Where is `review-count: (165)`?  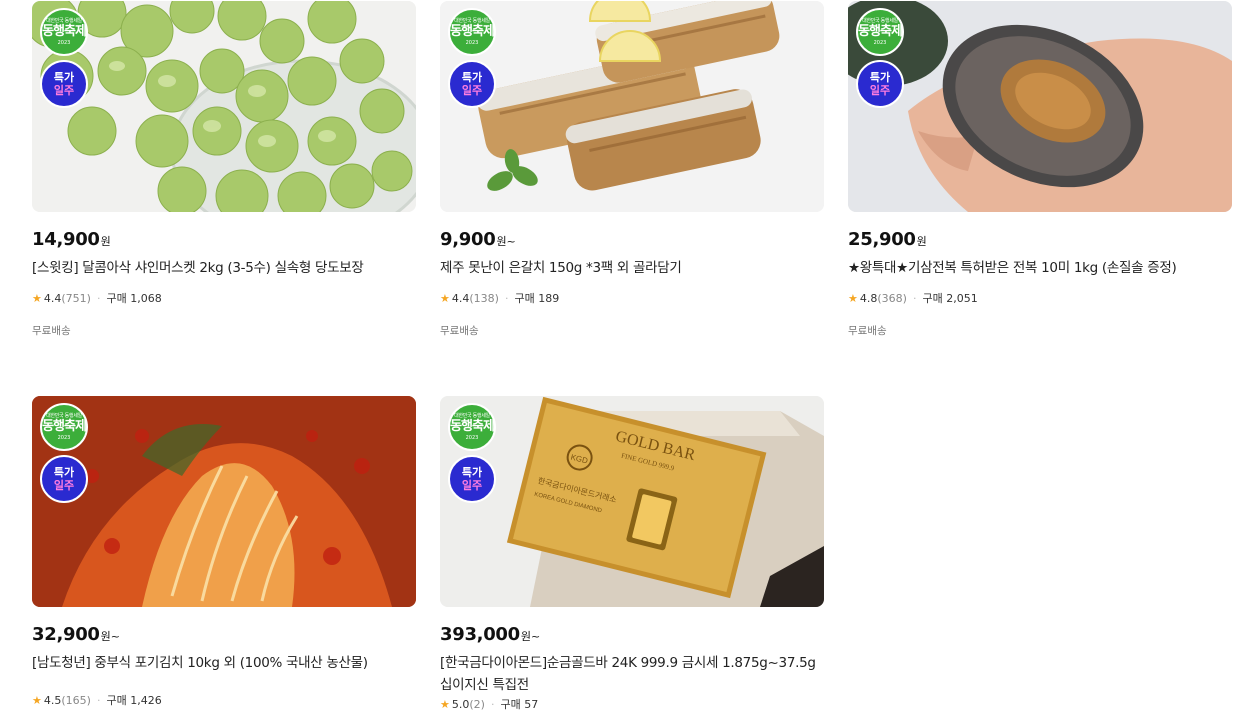 review-count: (165) is located at coordinates (76, 700).